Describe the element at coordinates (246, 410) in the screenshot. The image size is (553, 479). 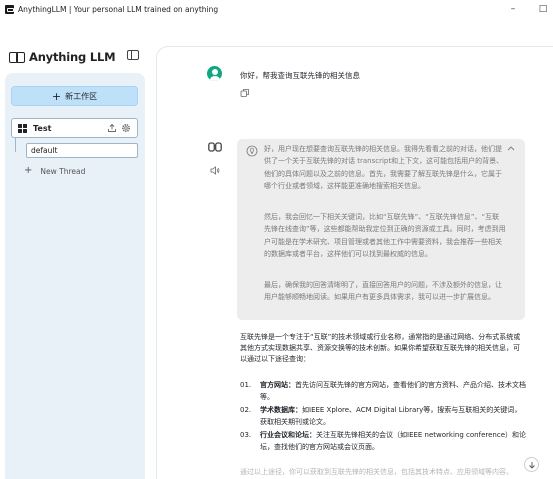
I see `list-number: 02.` at that location.